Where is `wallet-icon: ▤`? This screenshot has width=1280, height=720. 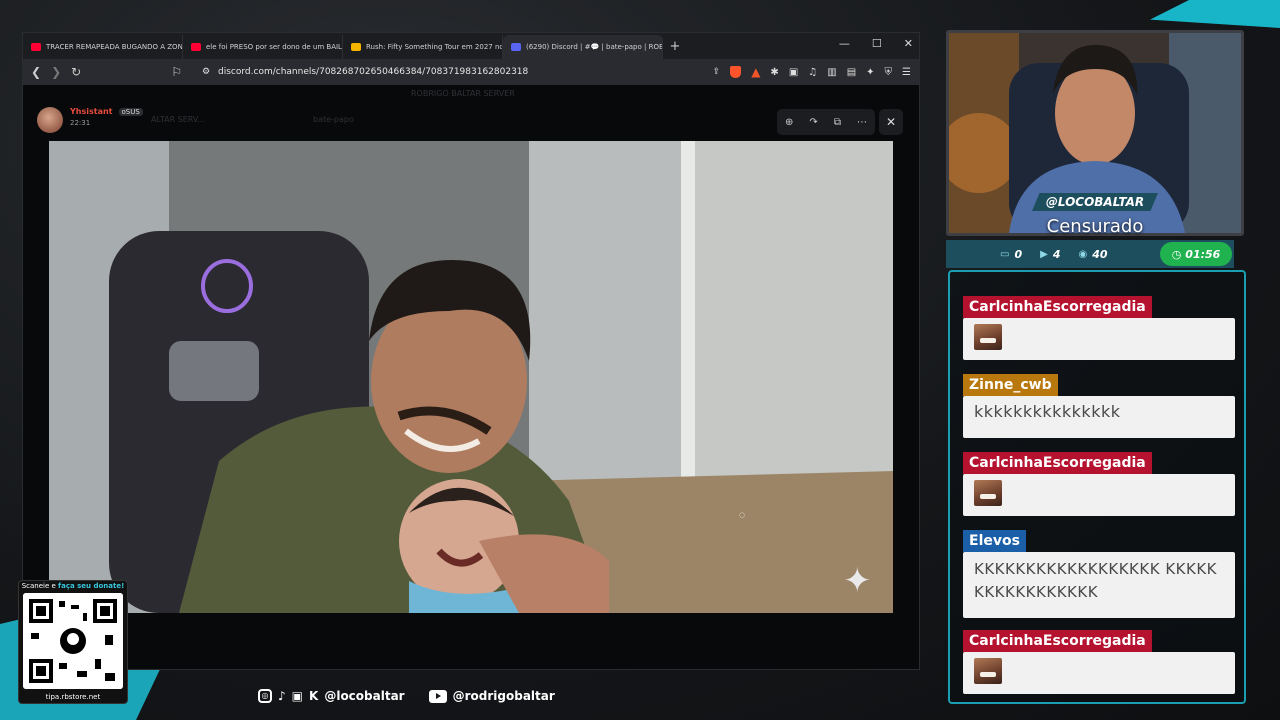
wallet-icon: ▤ is located at coordinates (851, 72).